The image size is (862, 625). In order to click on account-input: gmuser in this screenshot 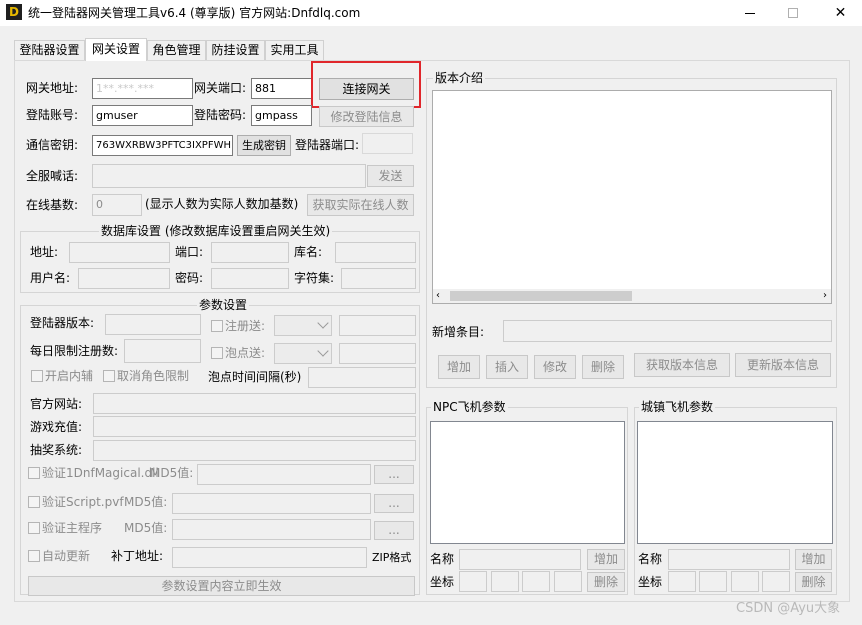, I will do `click(142, 115)`.